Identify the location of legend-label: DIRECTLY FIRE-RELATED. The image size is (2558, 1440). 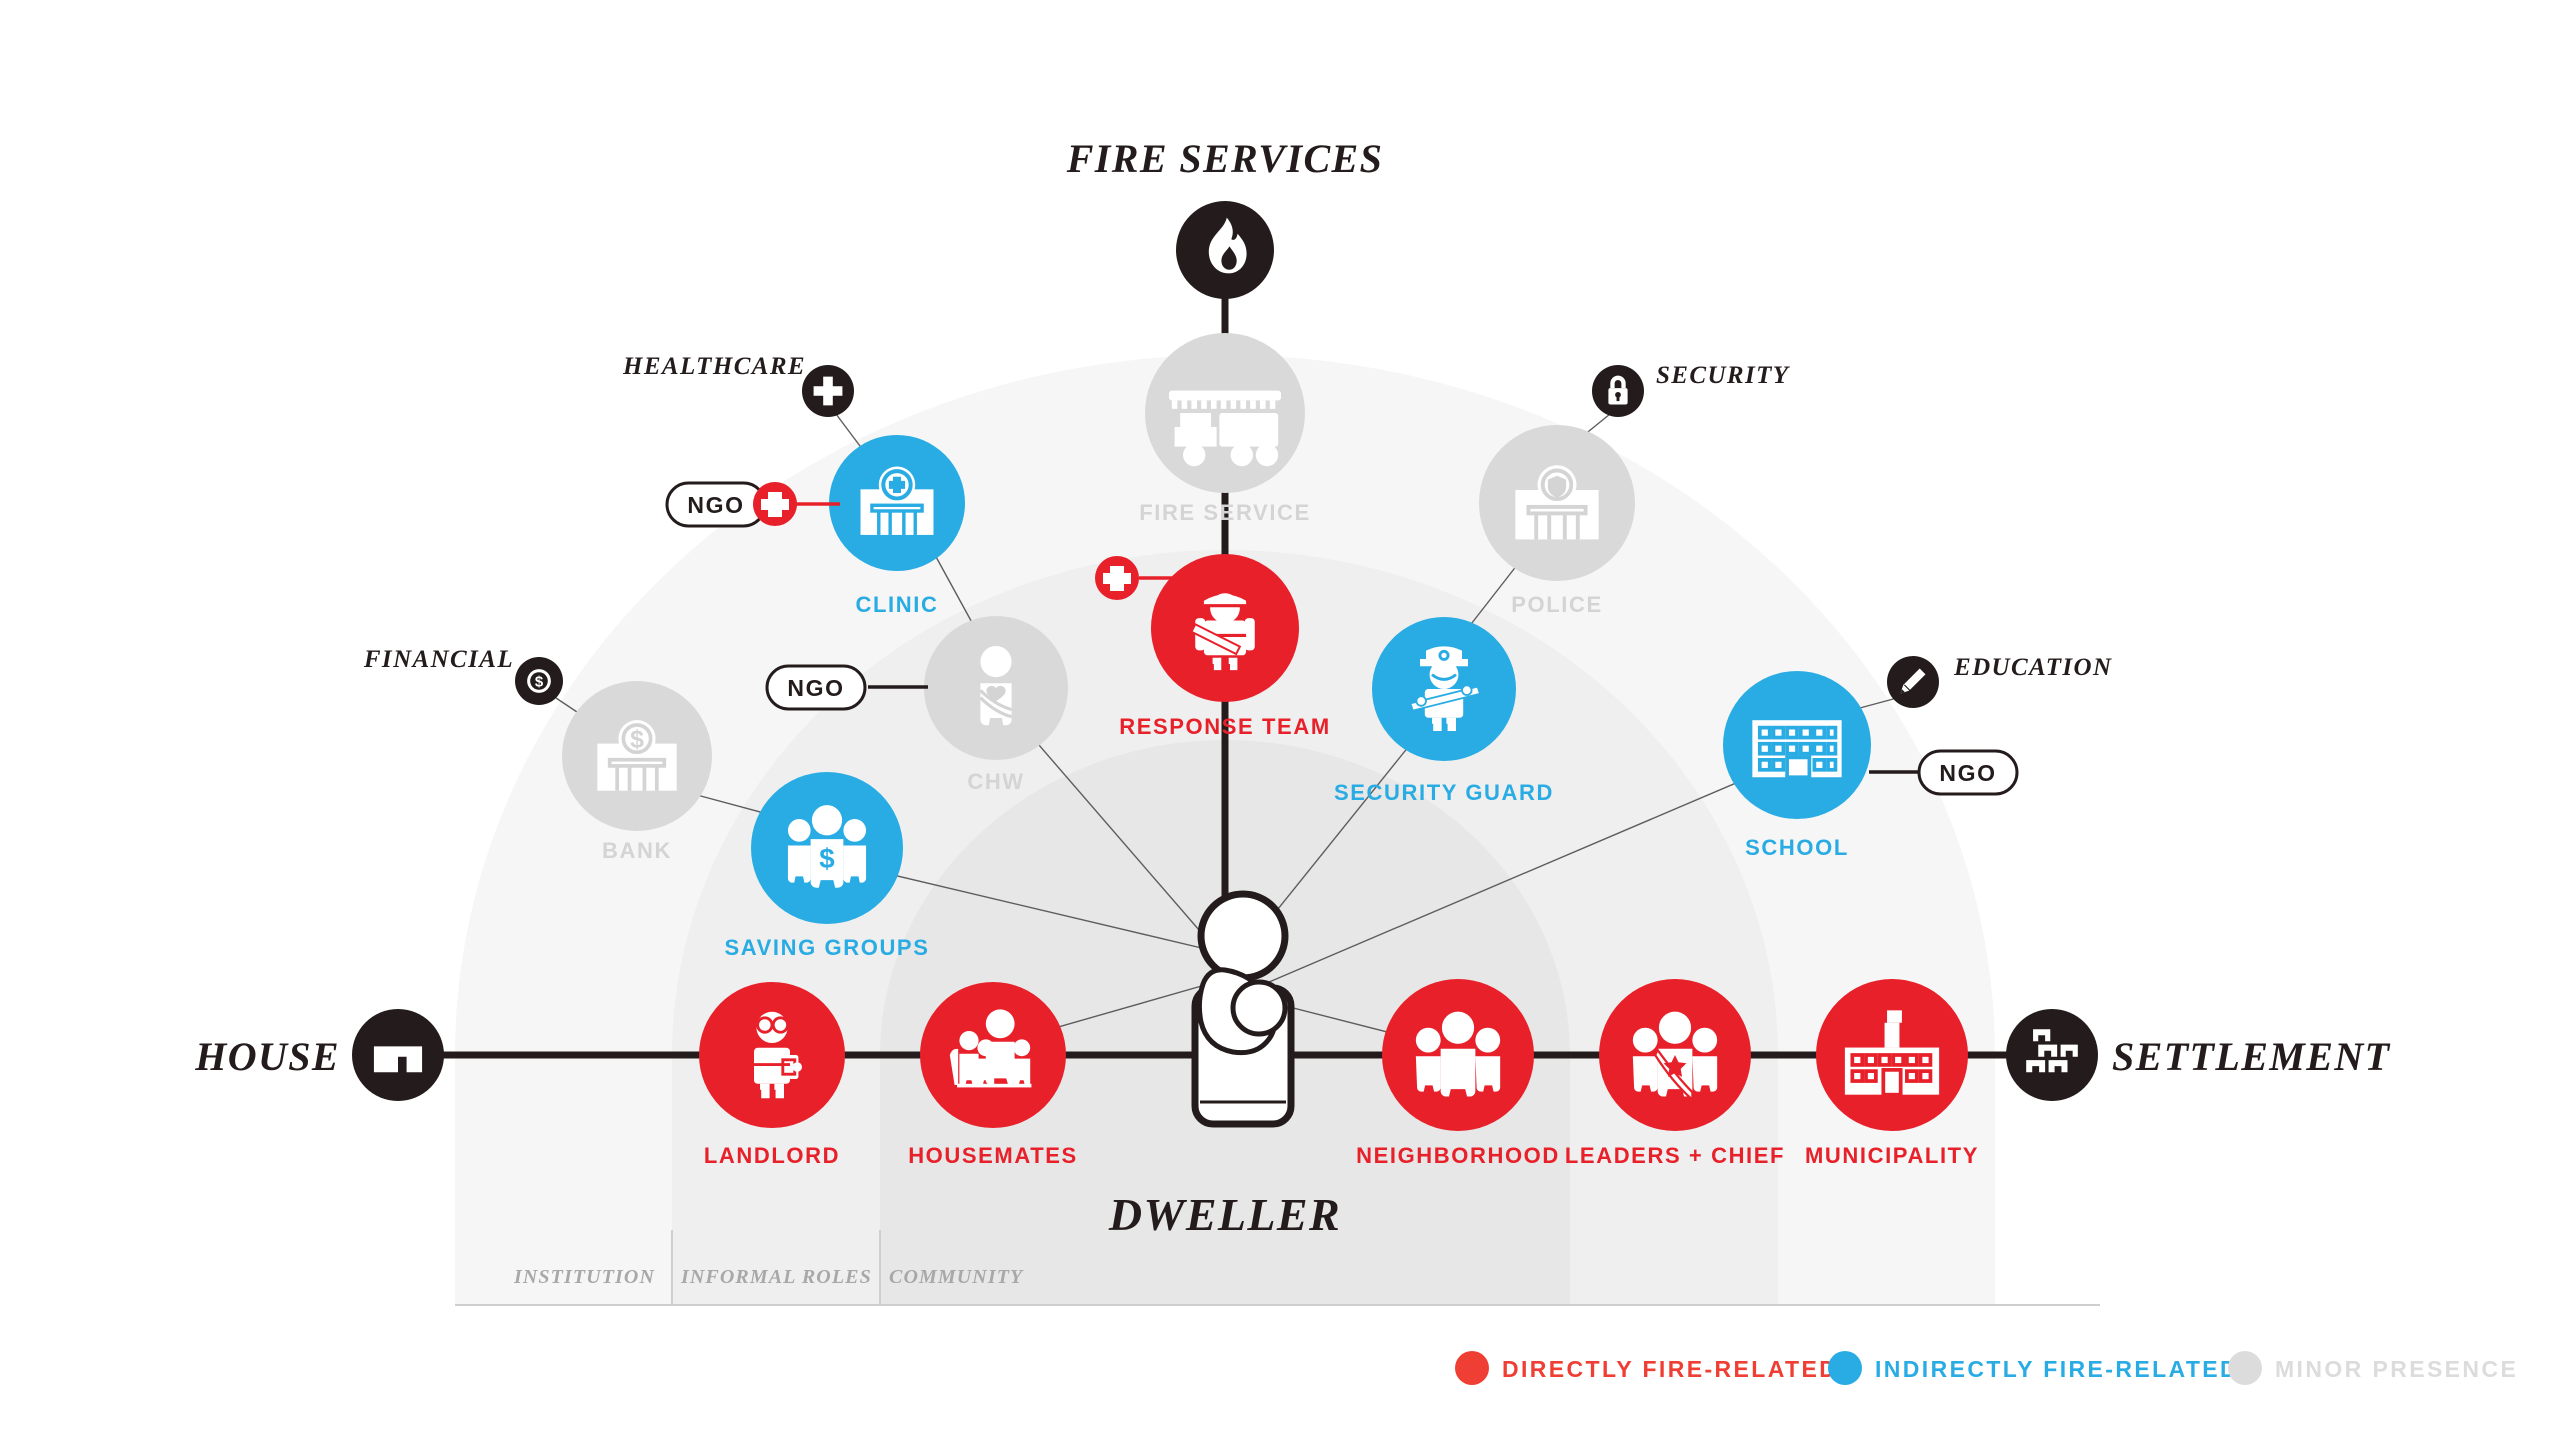
(1670, 1369).